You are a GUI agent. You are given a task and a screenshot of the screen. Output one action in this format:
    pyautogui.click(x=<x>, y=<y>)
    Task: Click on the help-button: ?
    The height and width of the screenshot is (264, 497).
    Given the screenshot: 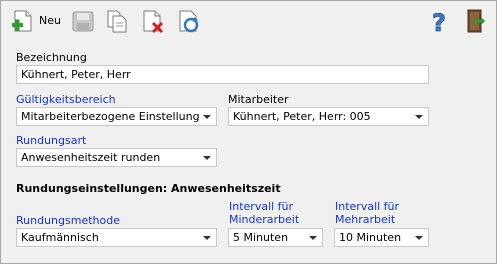 What is the action you would take?
    pyautogui.click(x=439, y=21)
    